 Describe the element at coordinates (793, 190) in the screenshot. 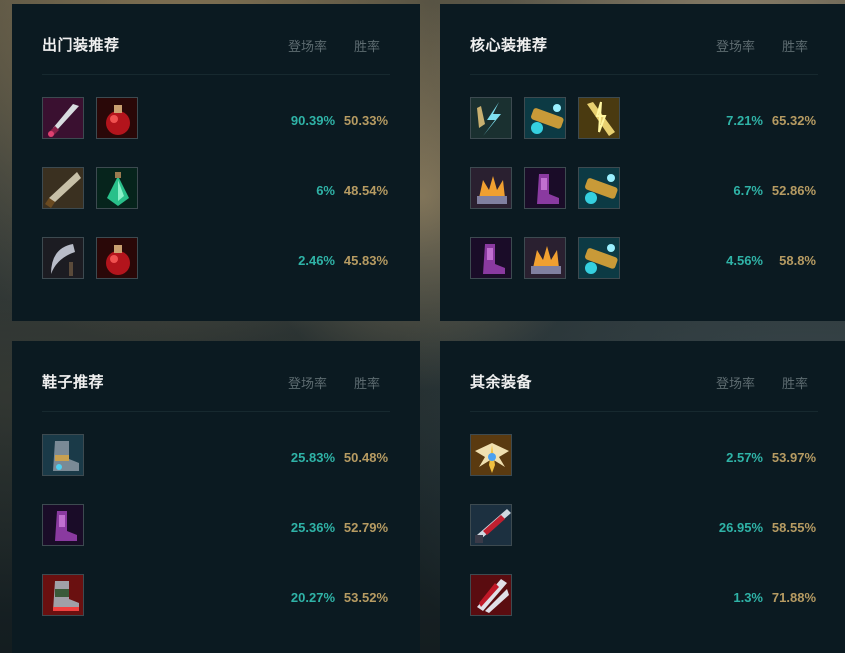

I see `win-rate: 52.86%` at that location.